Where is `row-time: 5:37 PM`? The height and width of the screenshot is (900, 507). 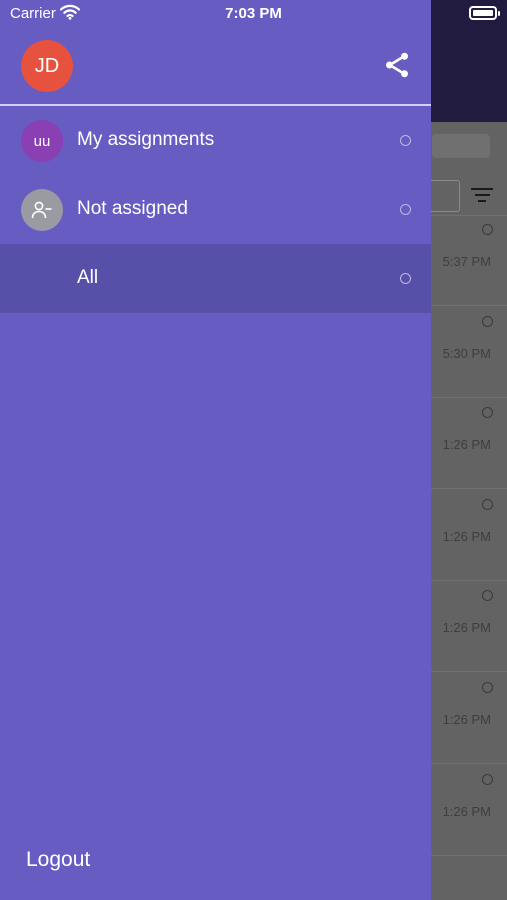
row-time: 5:37 PM is located at coordinates (466, 261).